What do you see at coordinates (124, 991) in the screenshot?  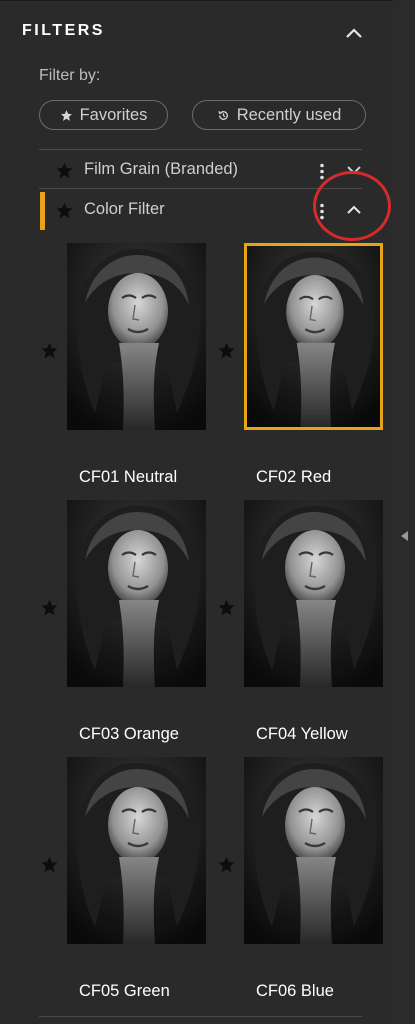 I see `preset-name: CF05 Green` at bounding box center [124, 991].